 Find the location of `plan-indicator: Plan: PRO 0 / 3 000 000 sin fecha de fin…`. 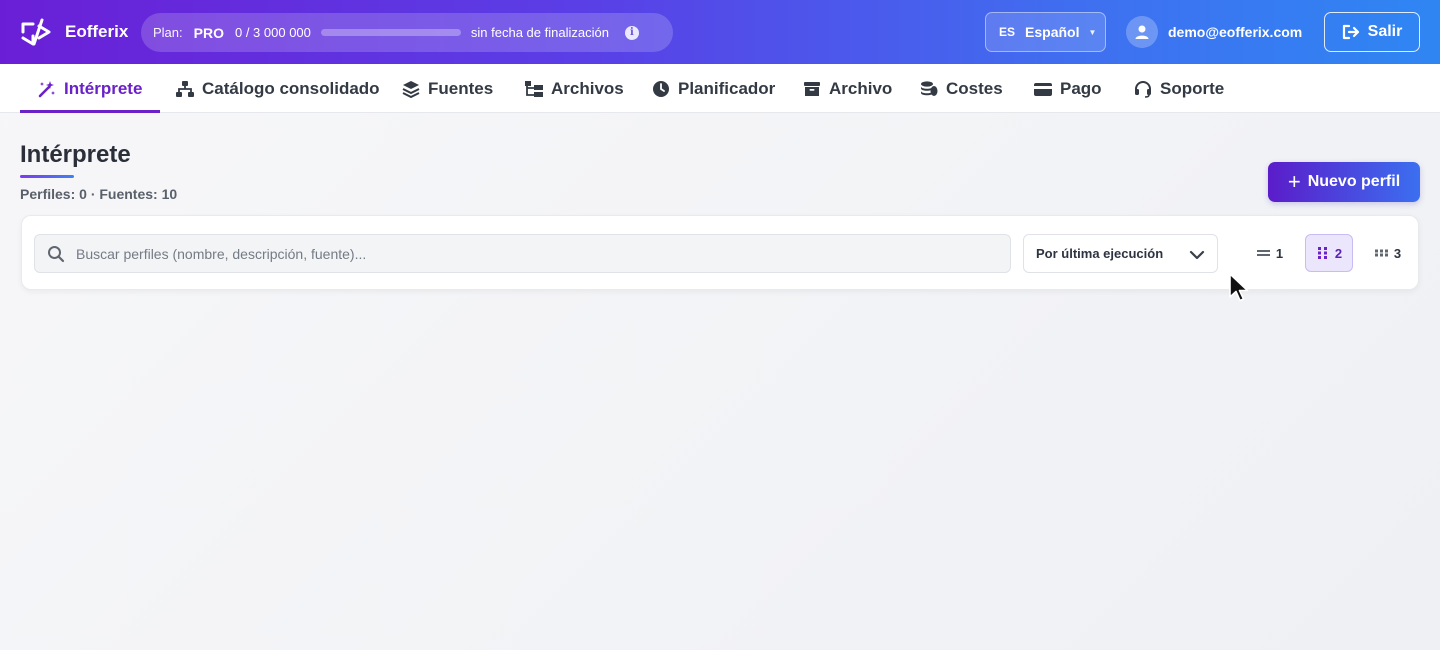

plan-indicator: Plan: PRO 0 / 3 000 000 sin fecha de fin… is located at coordinates (407, 32).